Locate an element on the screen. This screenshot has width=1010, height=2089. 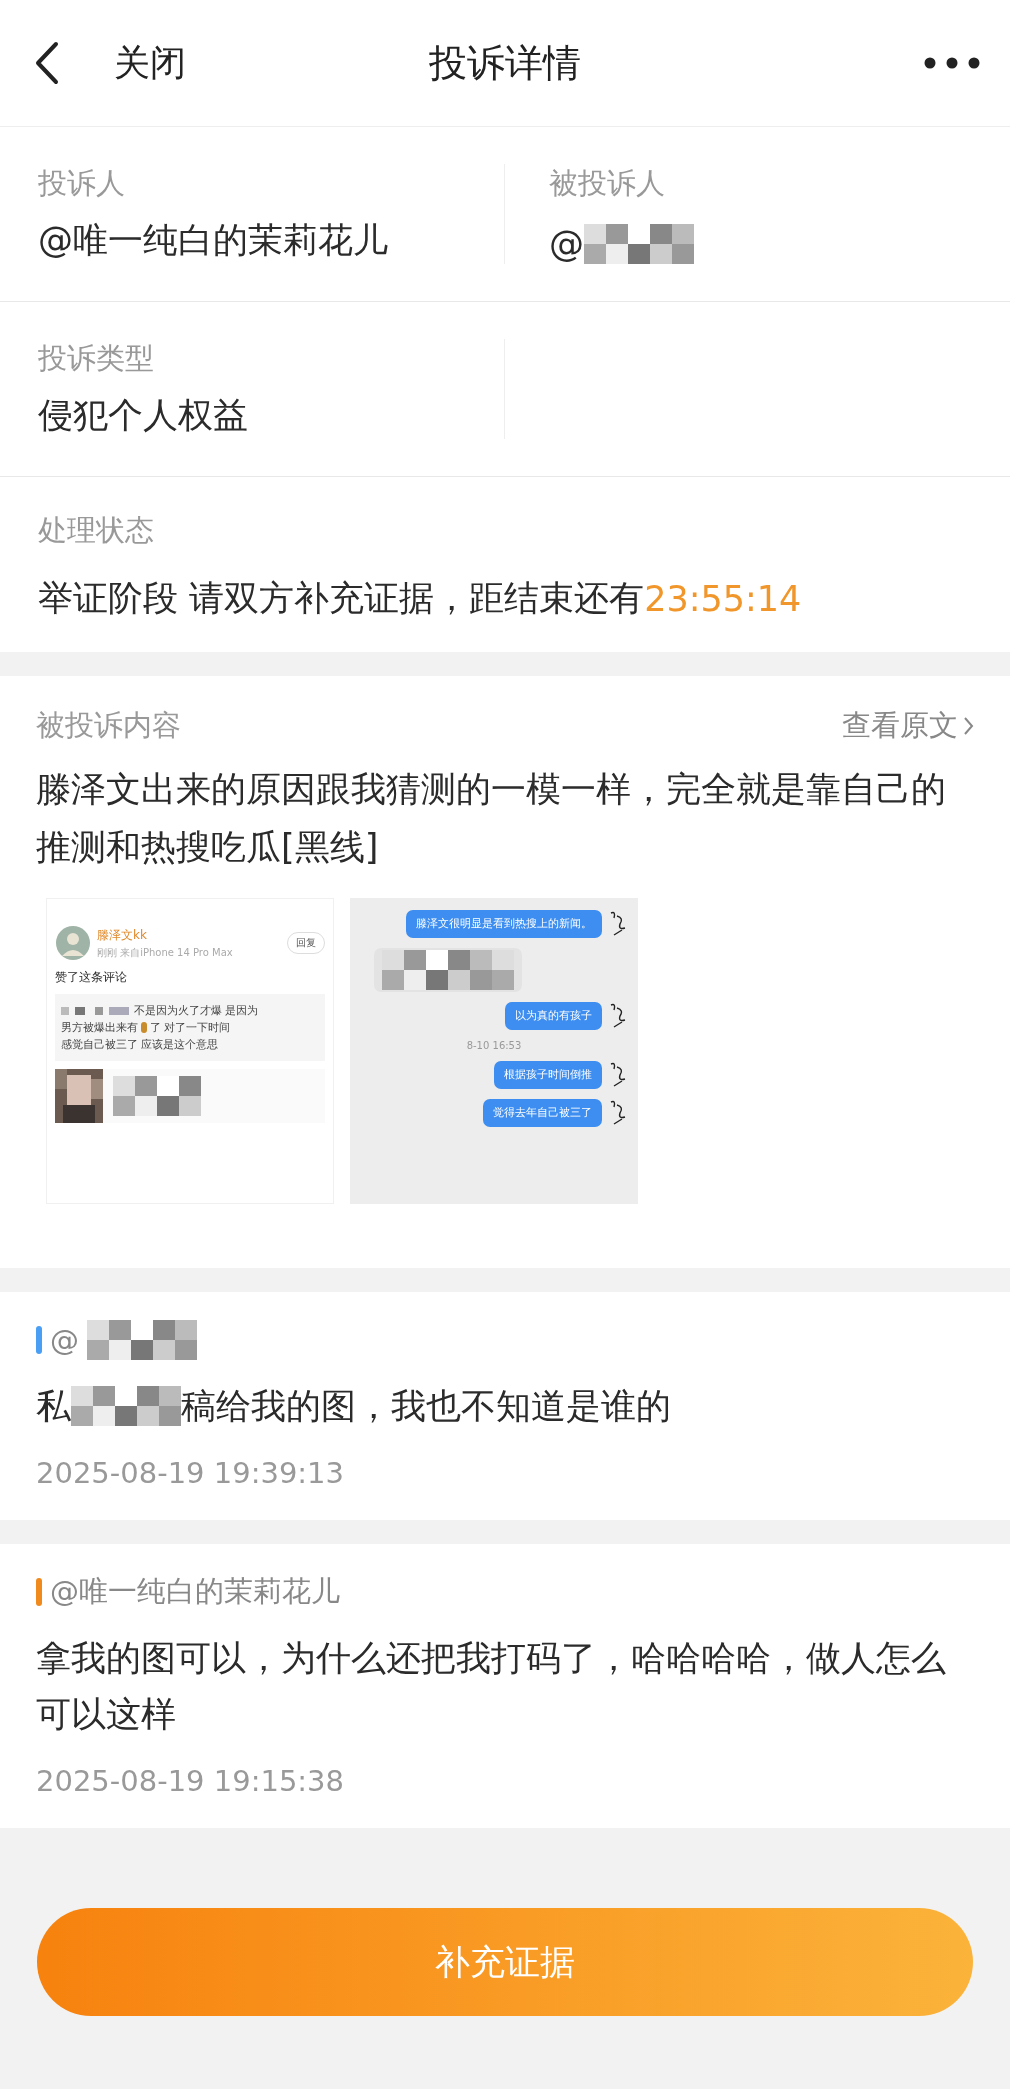
add-evidence-button: 补充证据 is located at coordinates (505, 1962).